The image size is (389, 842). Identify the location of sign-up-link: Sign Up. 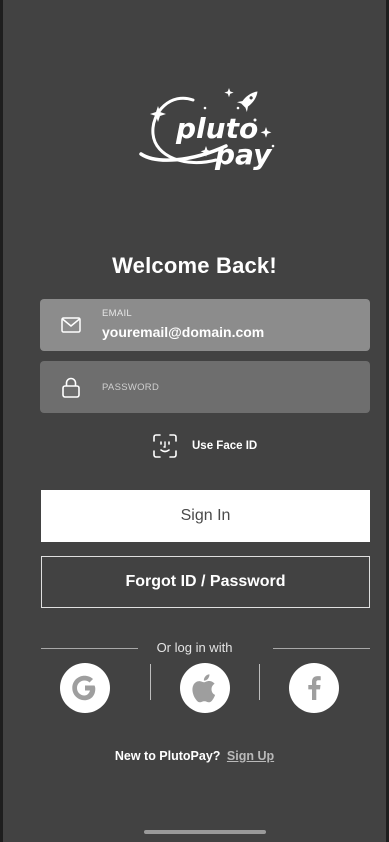
(250, 756).